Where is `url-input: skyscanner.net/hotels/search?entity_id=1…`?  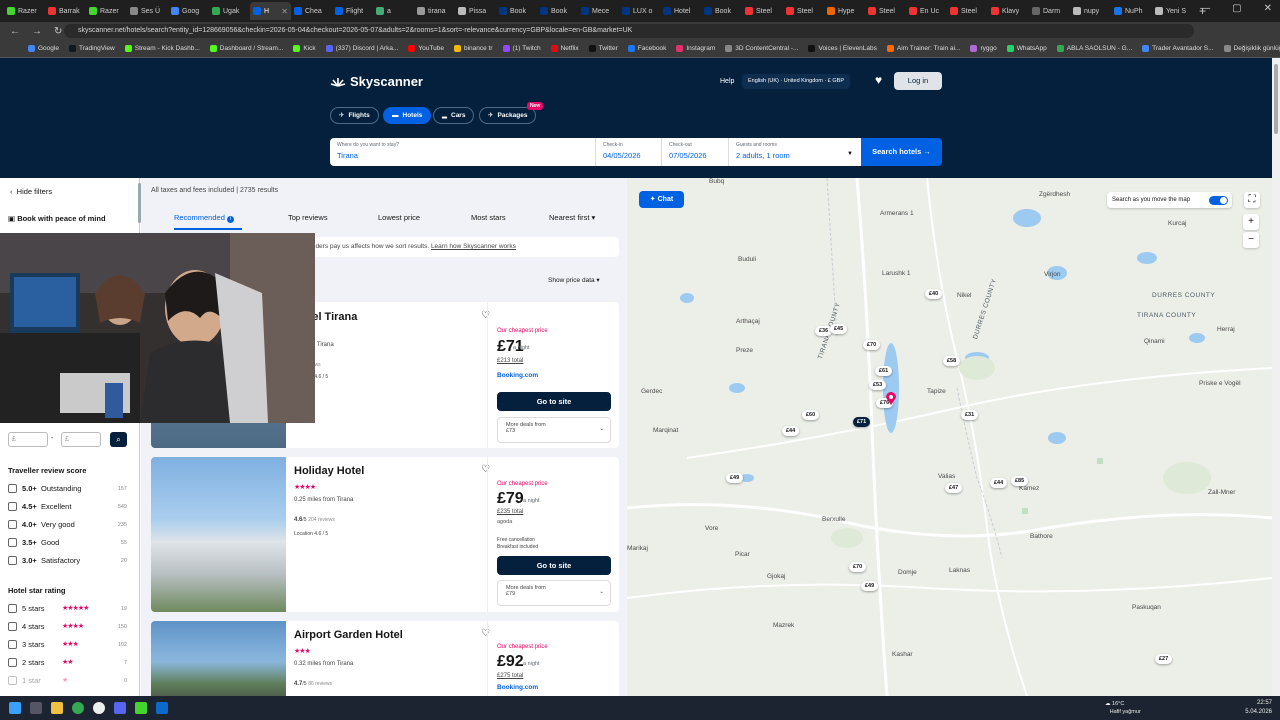
url-input: skyscanner.net/hotels/search?entity_id=1… is located at coordinates (629, 31).